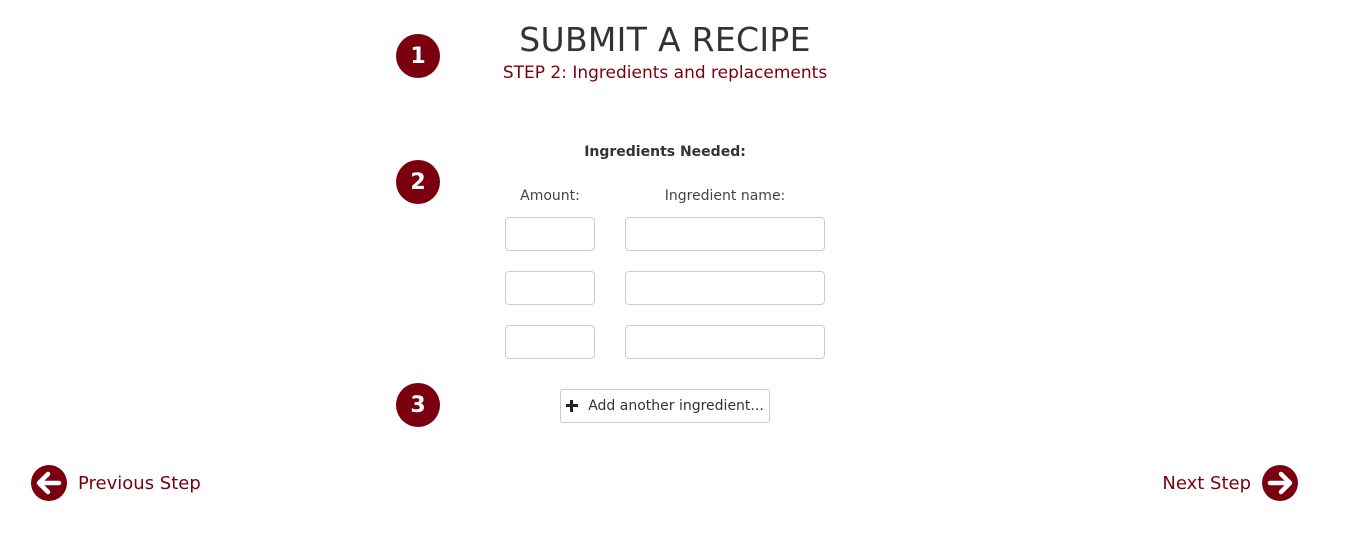 The image size is (1352, 544). What do you see at coordinates (139, 483) in the screenshot?
I see `previous-step-label: Previous Step` at bounding box center [139, 483].